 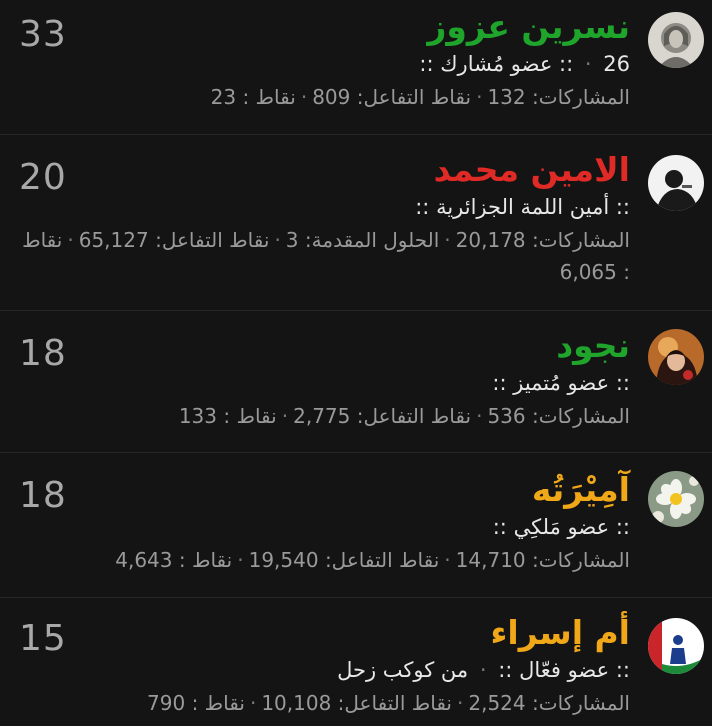 What do you see at coordinates (676, 646) in the screenshot?
I see `palestine-flag-icon` at bounding box center [676, 646].